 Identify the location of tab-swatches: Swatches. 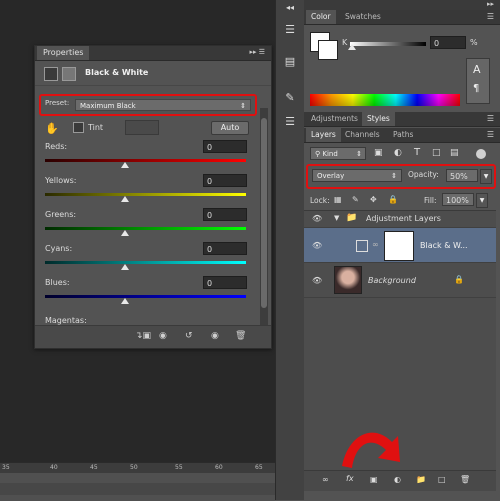
(363, 17).